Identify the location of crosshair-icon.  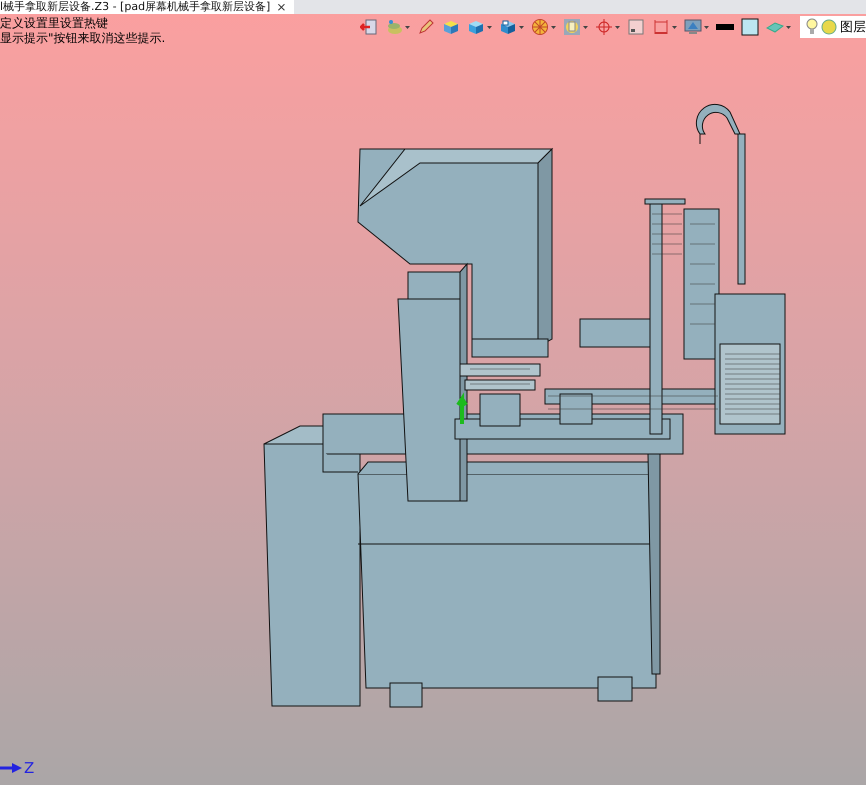
(604, 27).